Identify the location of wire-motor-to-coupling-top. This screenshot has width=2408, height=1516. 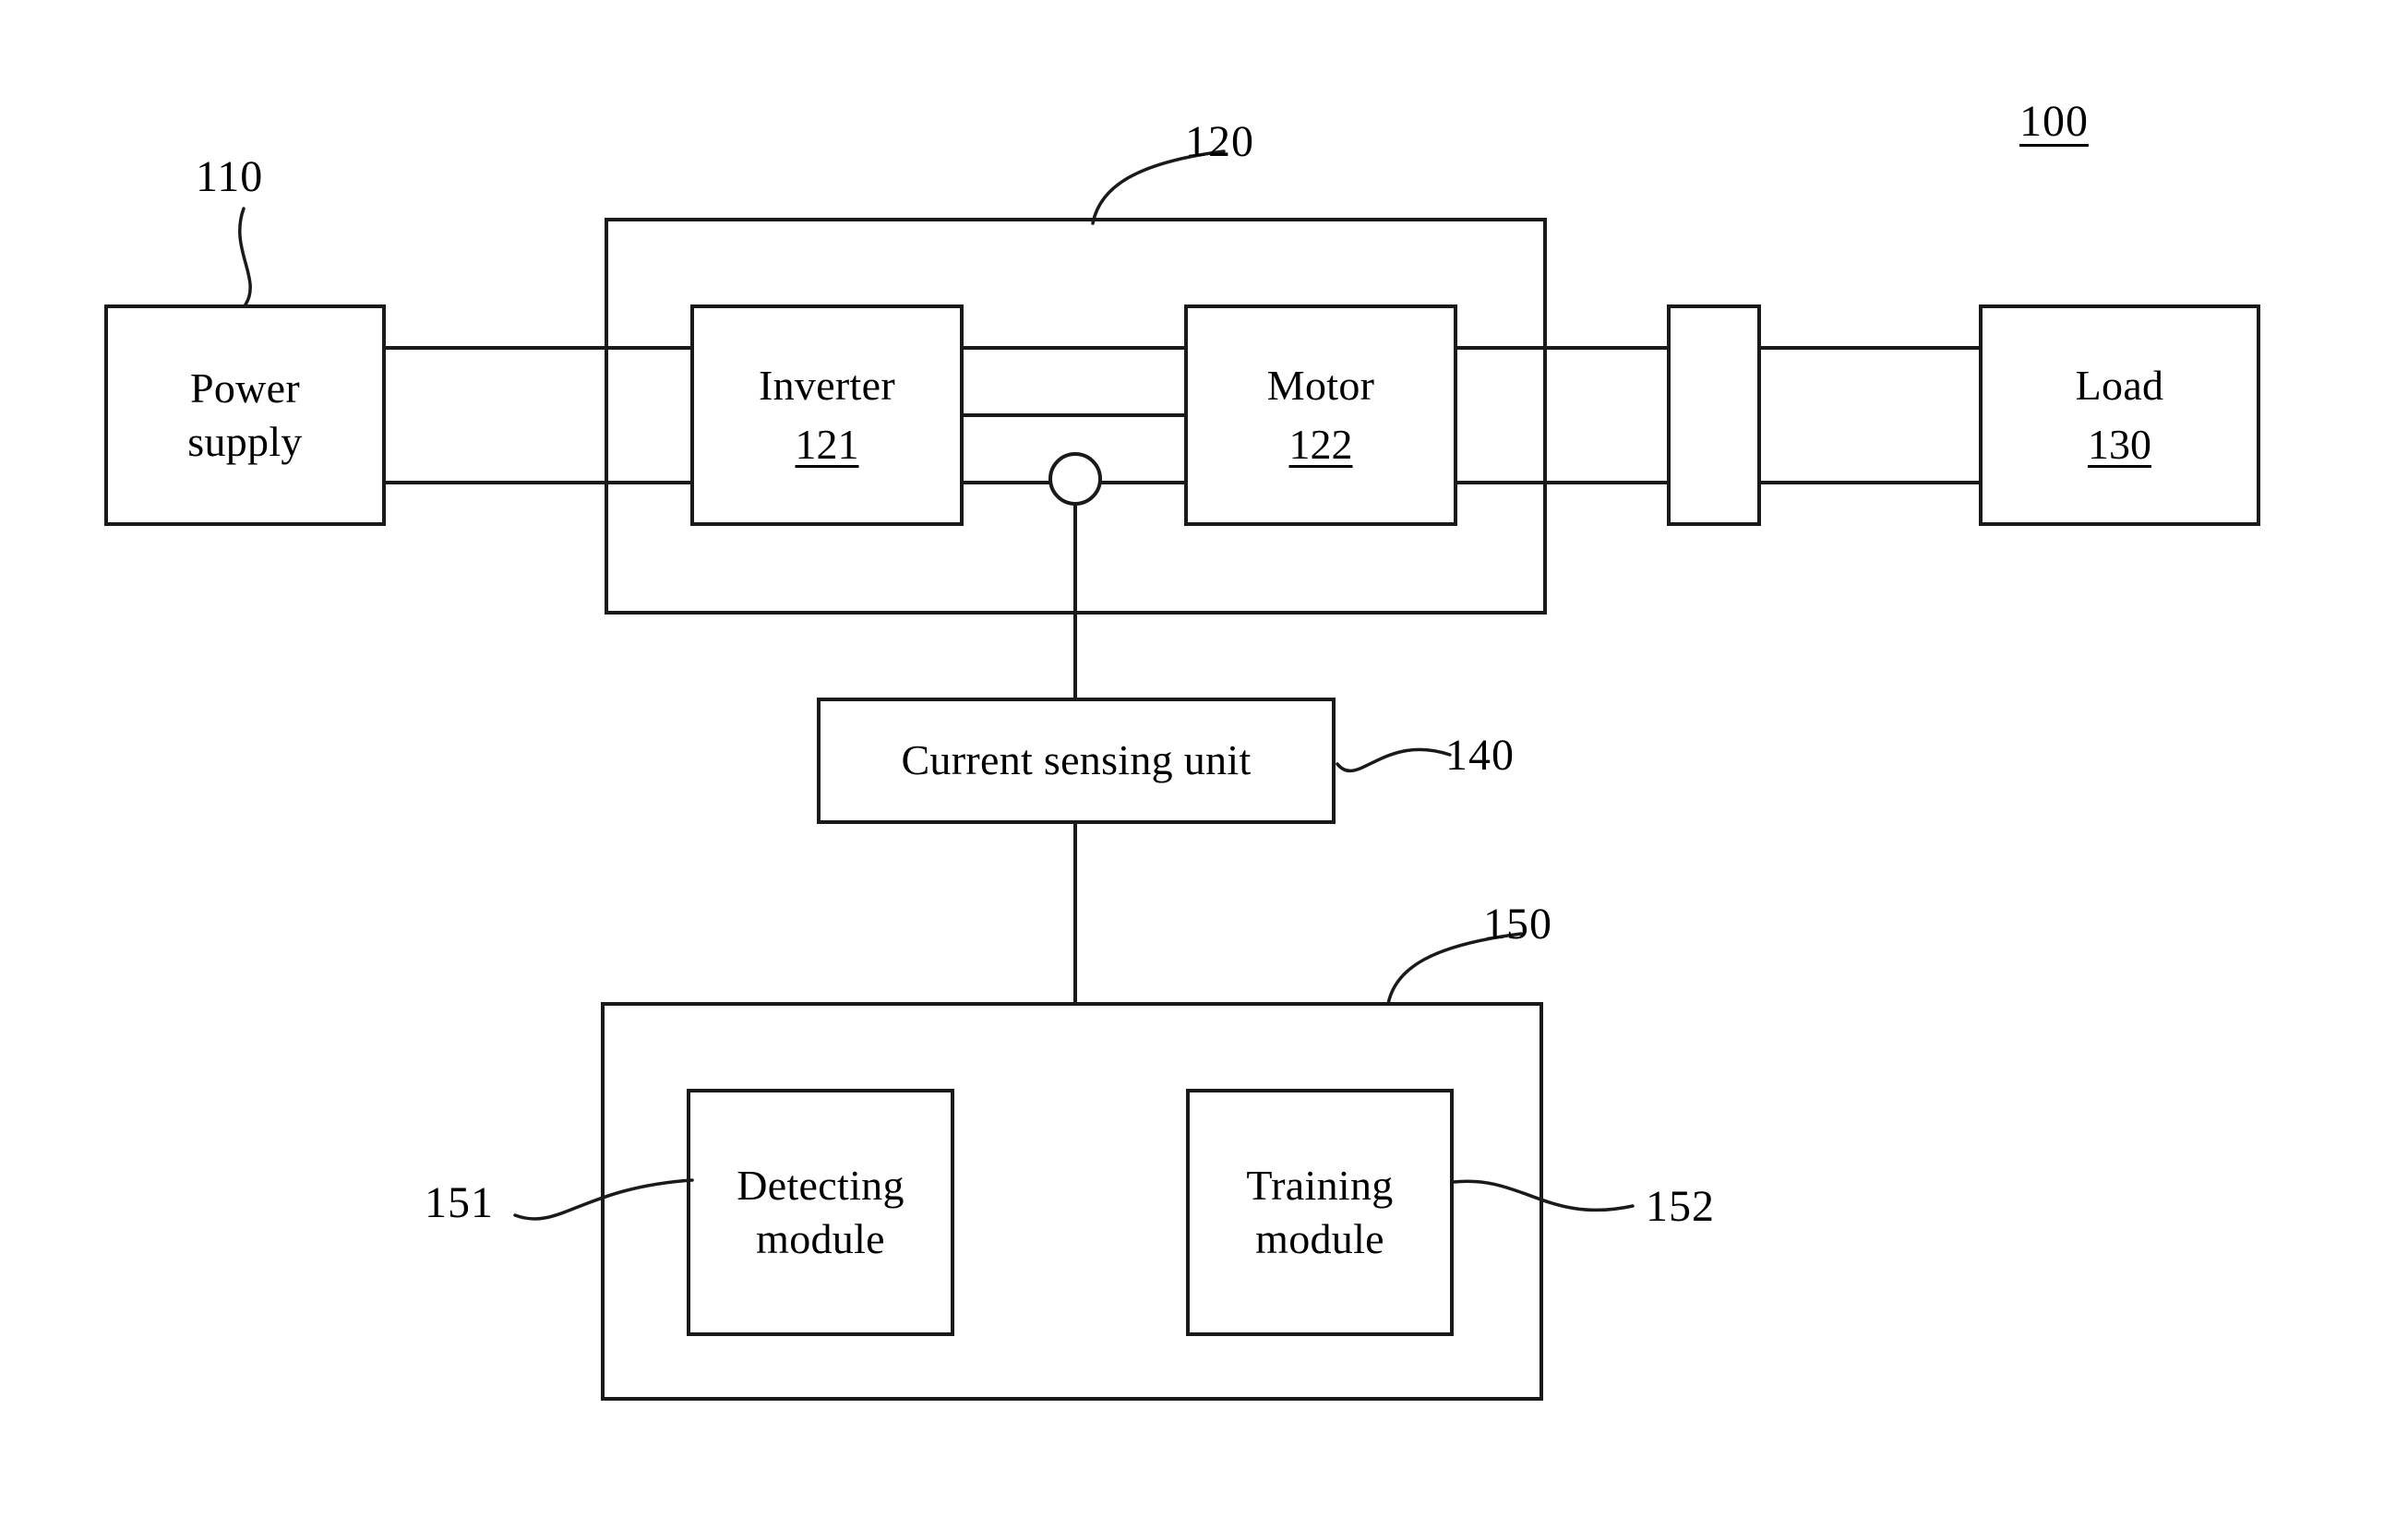
(1562, 348).